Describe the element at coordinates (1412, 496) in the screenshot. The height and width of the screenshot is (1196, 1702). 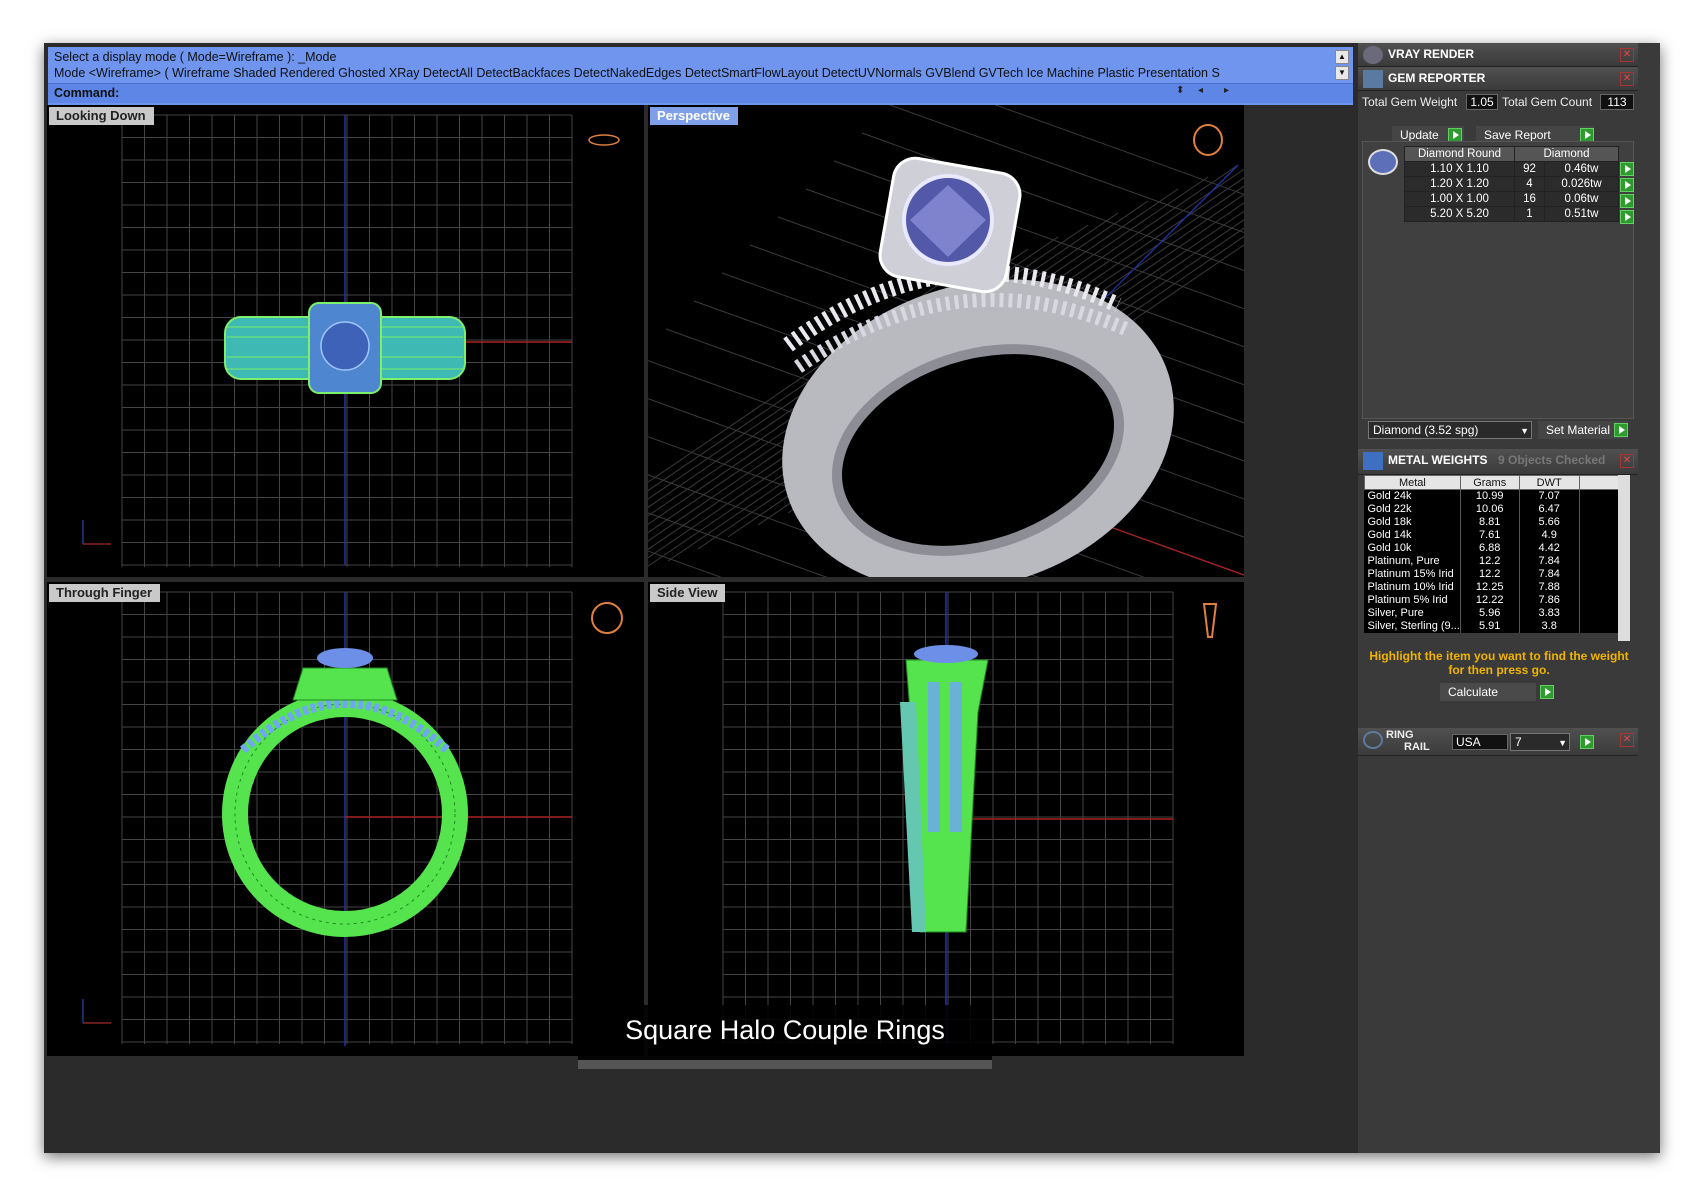
I see `metal-name: Gold 24k` at that location.